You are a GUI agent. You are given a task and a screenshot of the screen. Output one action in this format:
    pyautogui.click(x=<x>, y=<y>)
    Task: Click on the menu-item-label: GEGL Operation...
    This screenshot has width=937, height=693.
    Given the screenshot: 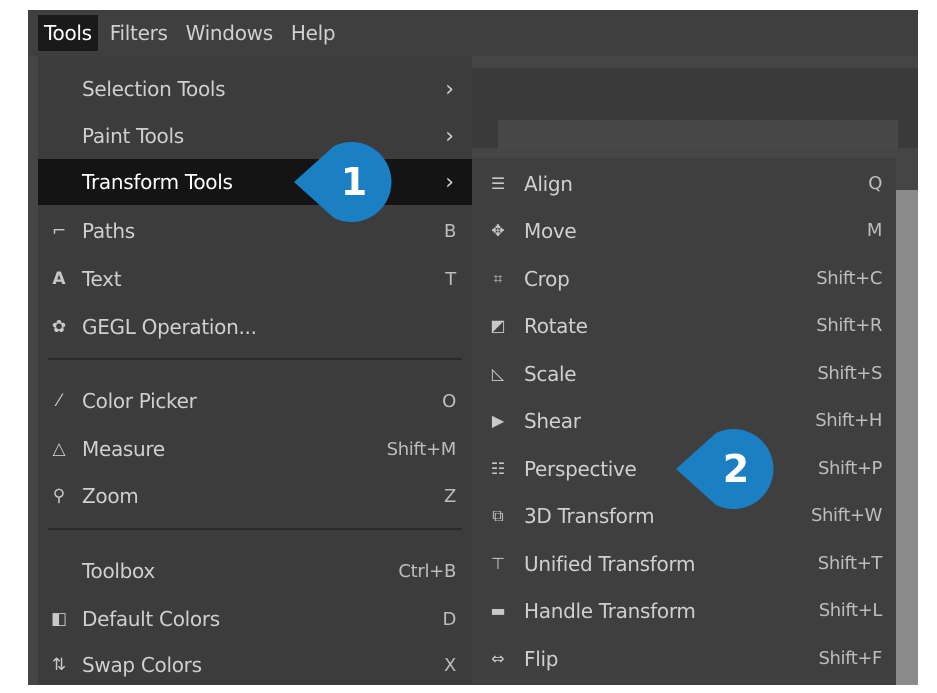 What is the action you would take?
    pyautogui.click(x=169, y=327)
    